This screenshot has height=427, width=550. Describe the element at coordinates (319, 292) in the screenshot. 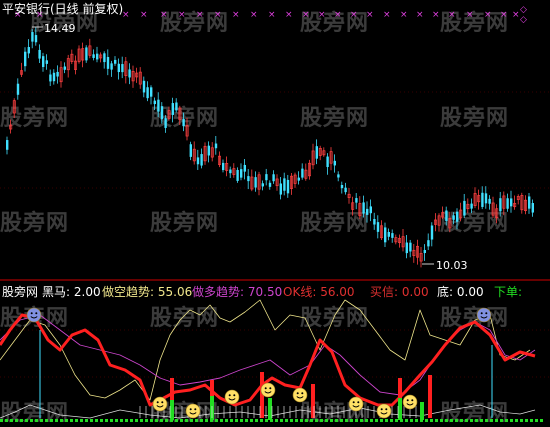

I see `ok-line-field: OK线: 56.00` at that location.